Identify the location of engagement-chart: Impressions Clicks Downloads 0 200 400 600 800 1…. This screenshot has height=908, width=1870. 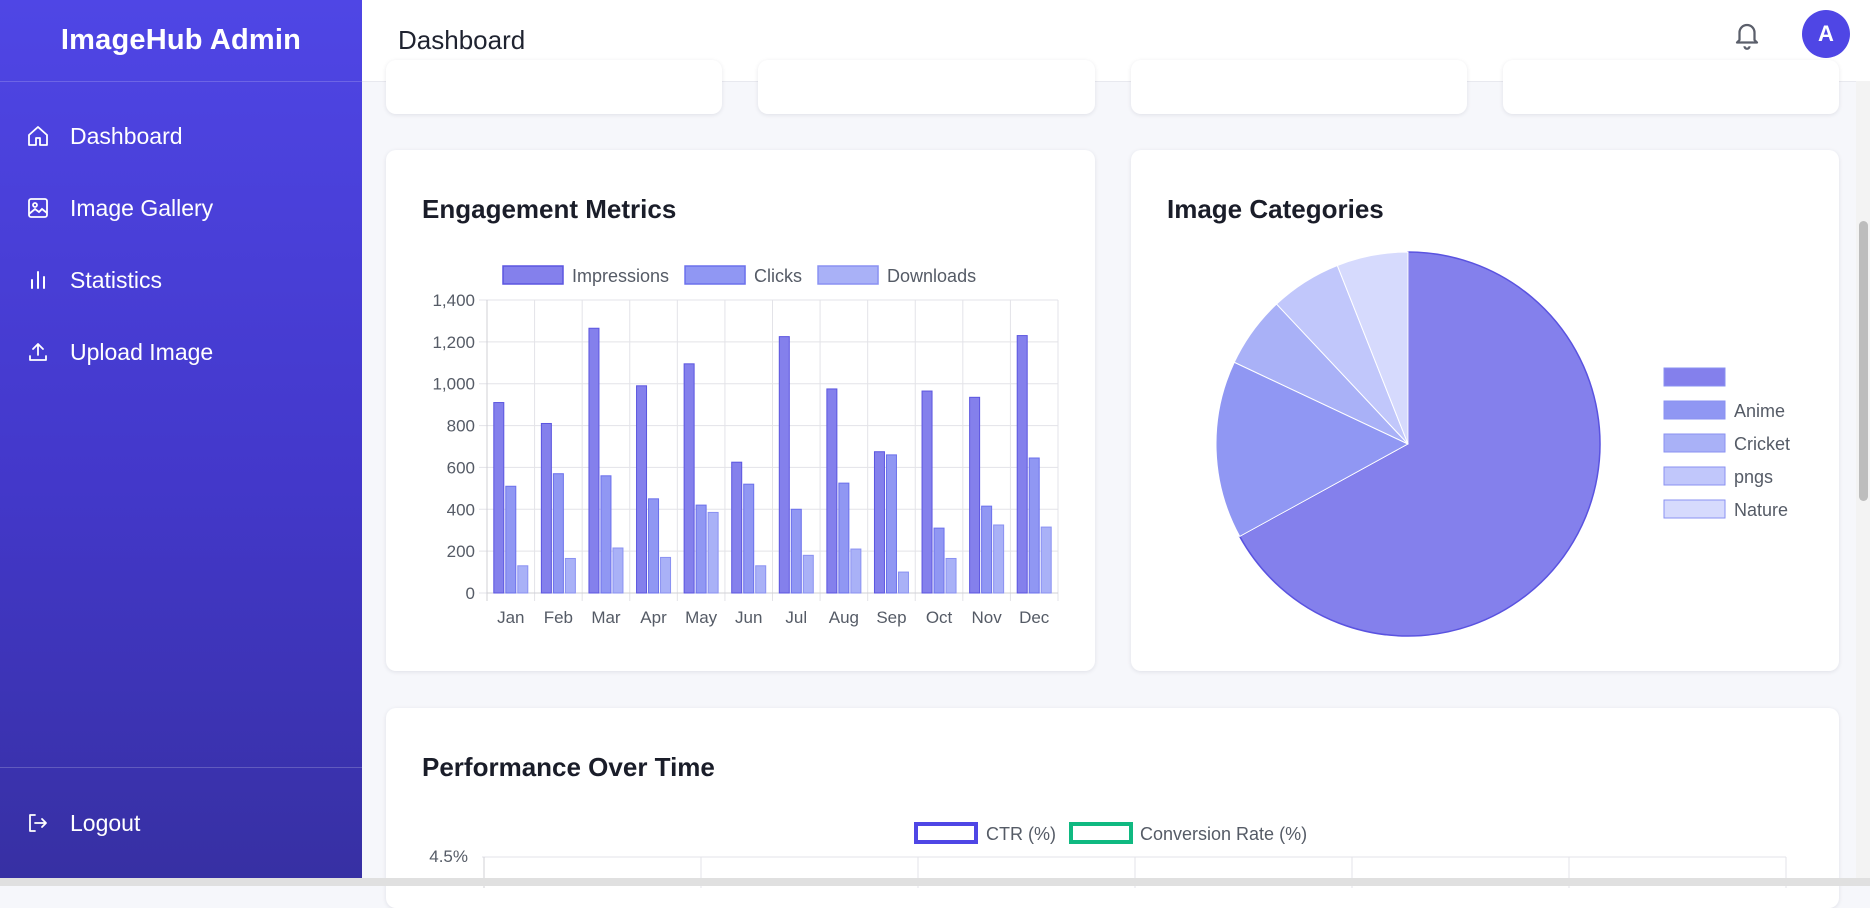
(745, 446).